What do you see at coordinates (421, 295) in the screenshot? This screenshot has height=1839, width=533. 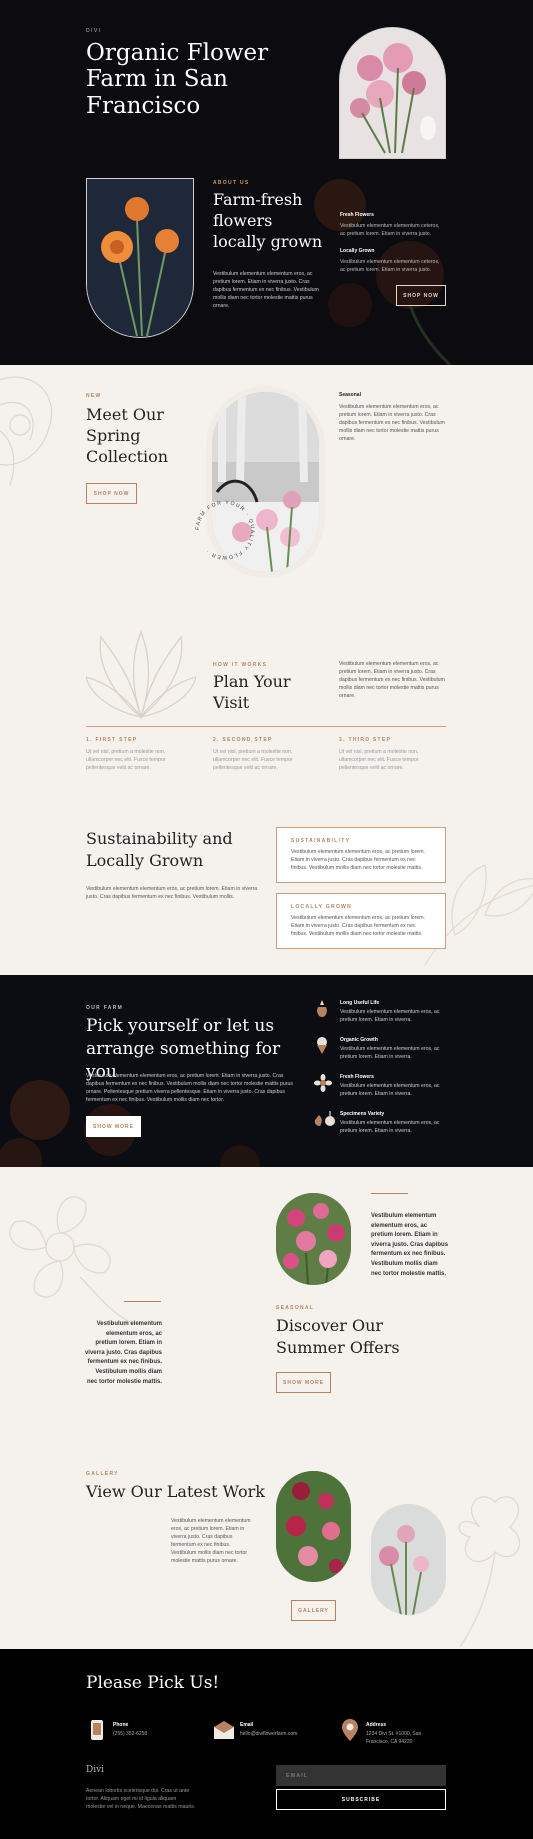 I see `hero-shop-now-button: SHOP NOW` at bounding box center [421, 295].